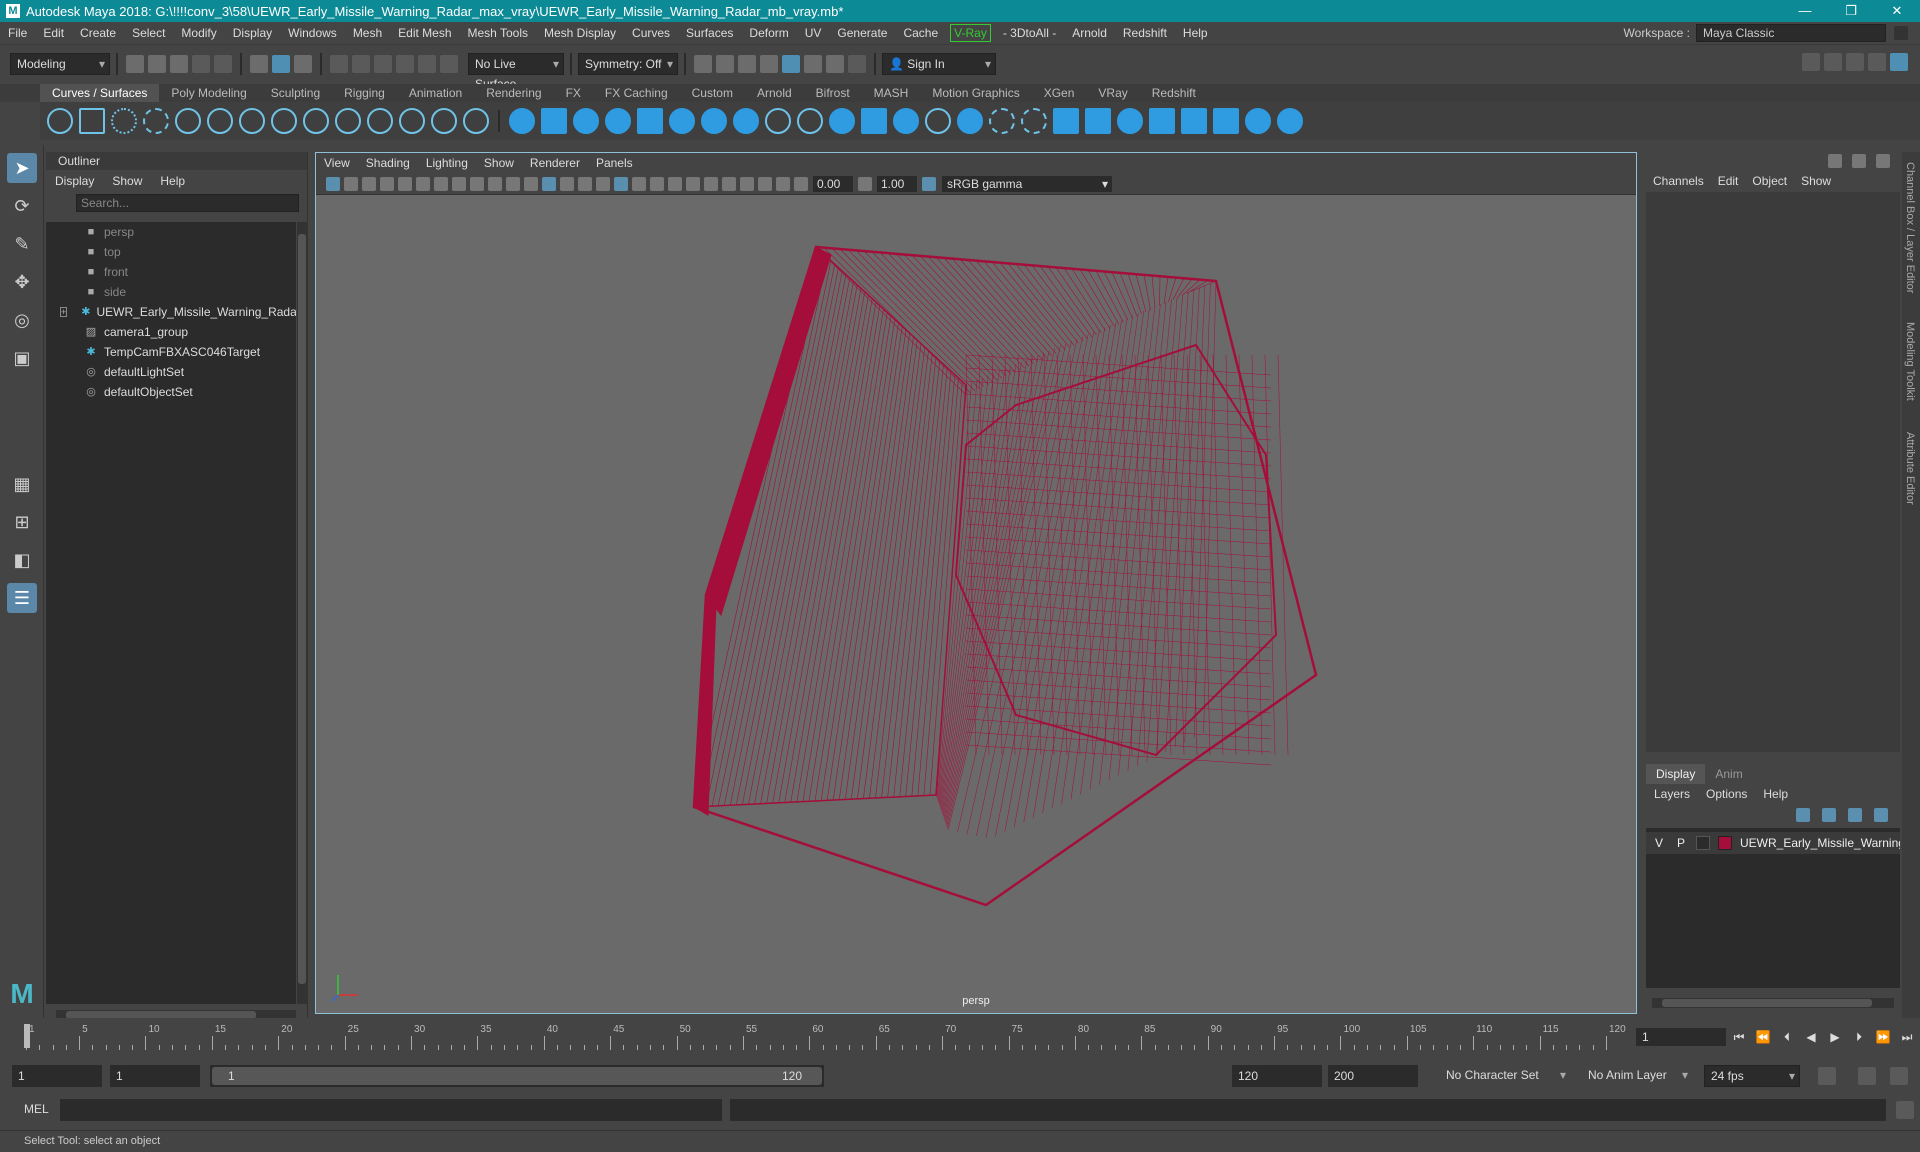 The image size is (1920, 1152). I want to click on depth-of-field-icon, so click(711, 183).